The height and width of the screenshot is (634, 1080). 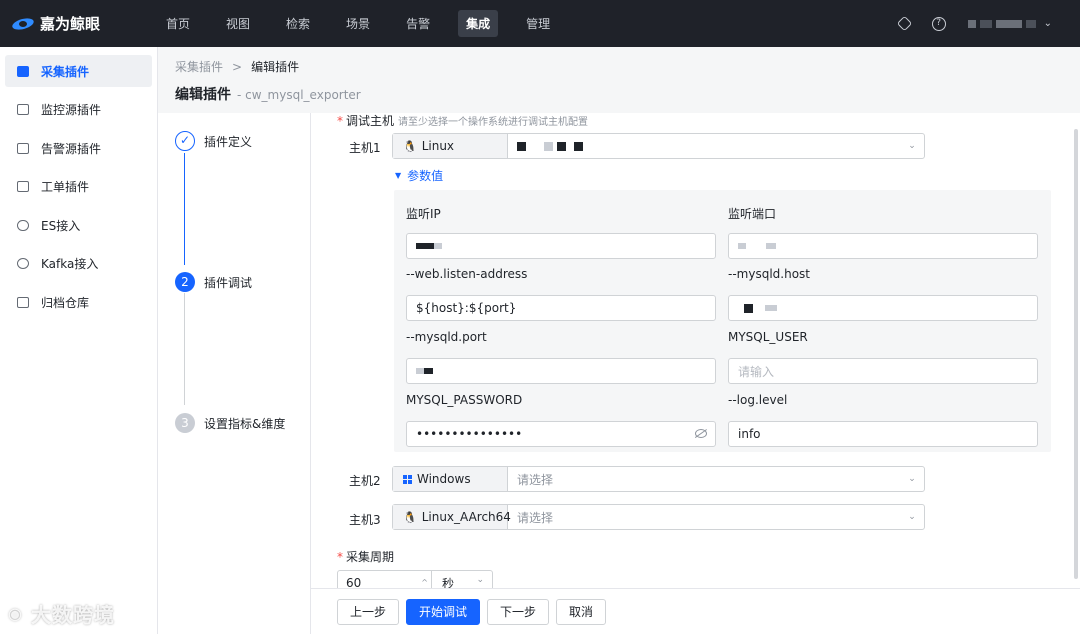 What do you see at coordinates (464, 400) in the screenshot?
I see `field-label: MYSQL_PASSWORD` at bounding box center [464, 400].